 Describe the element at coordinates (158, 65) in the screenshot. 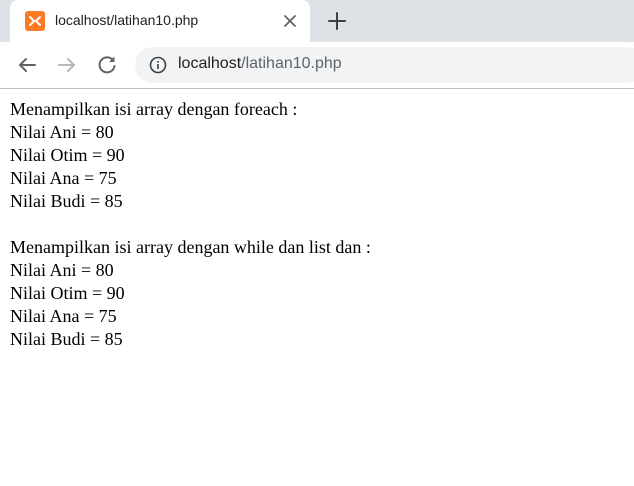

I see `info-icon` at that location.